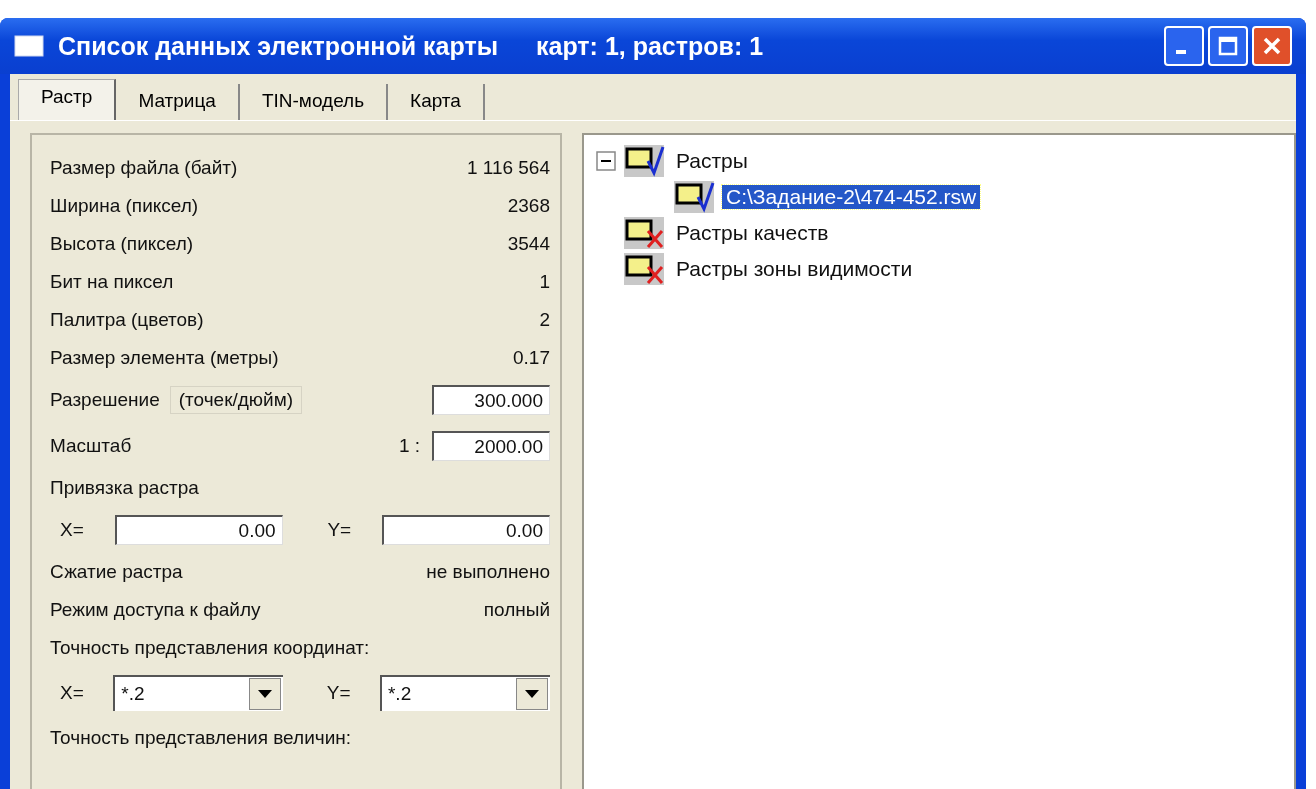 This screenshot has height=789, width=1316. I want to click on property-value: 2368, so click(528, 206).